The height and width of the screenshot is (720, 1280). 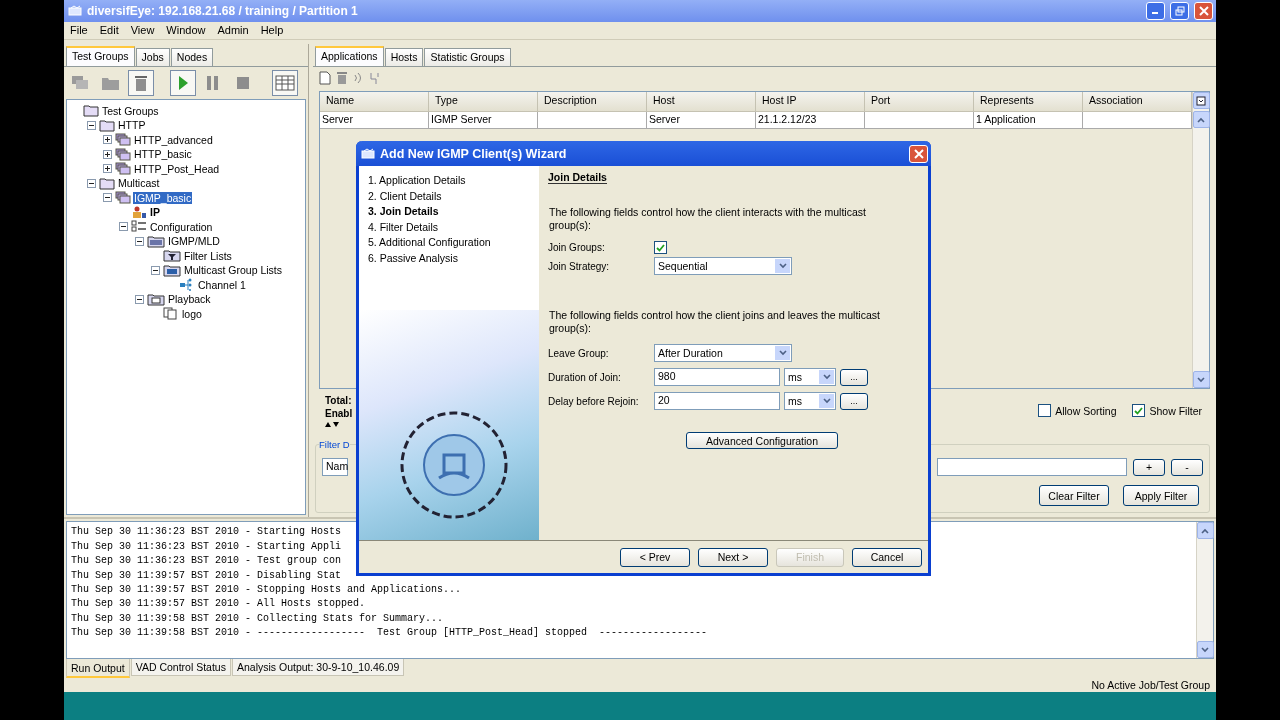 I want to click on log-line: Thu Sep 30 11:36:23 BST 2010 - Starting Appli, so click(x=206, y=547).